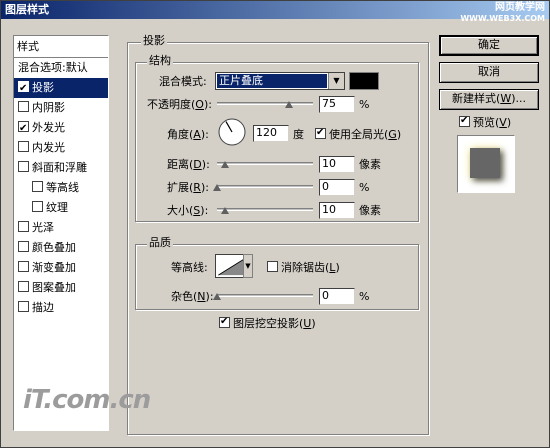  I want to click on spread-input: 0, so click(337, 187).